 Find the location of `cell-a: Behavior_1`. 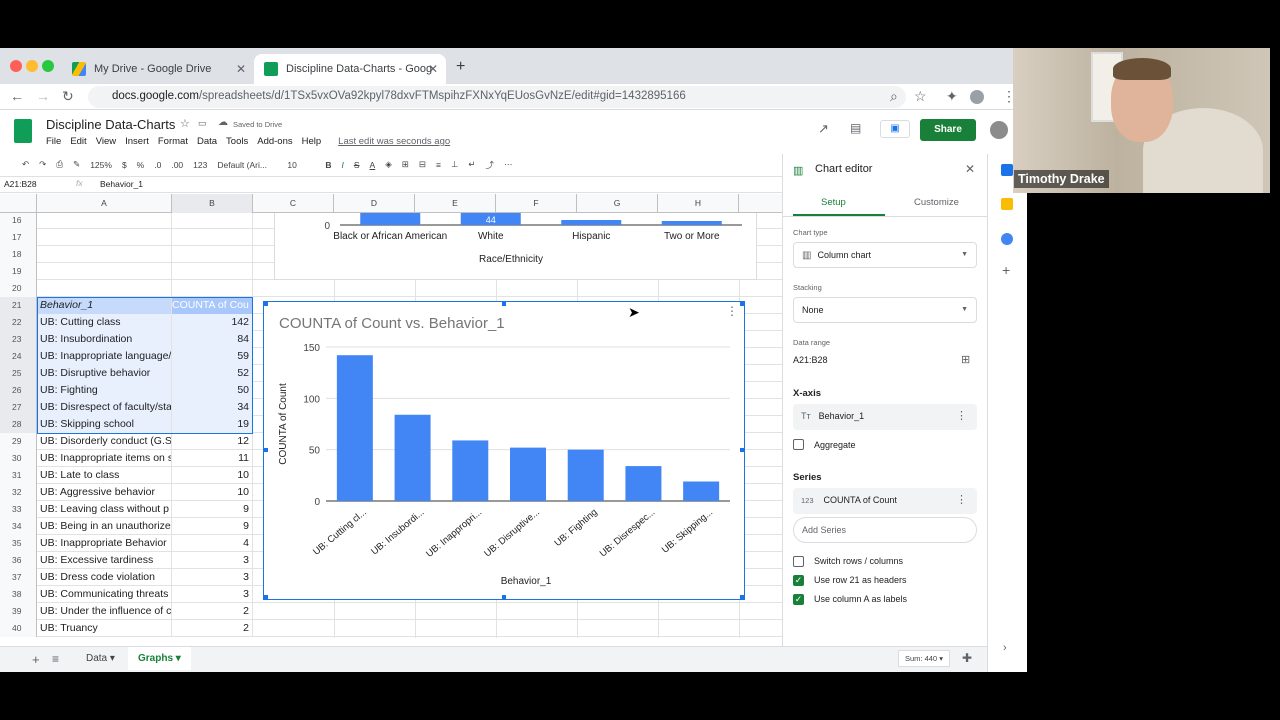

cell-a: Behavior_1 is located at coordinates (104, 305).